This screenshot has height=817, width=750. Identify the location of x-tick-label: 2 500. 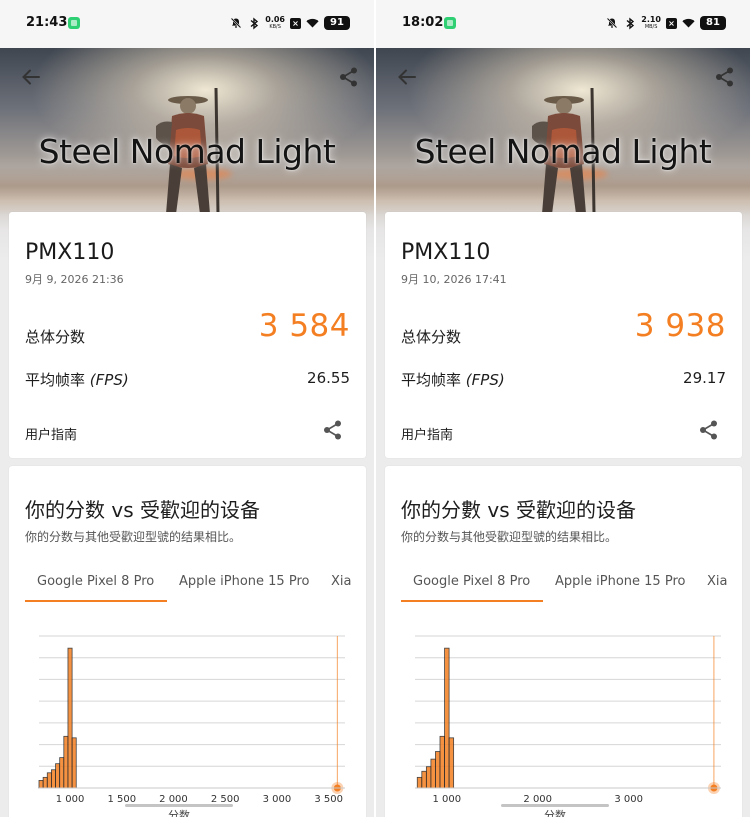
(225, 799).